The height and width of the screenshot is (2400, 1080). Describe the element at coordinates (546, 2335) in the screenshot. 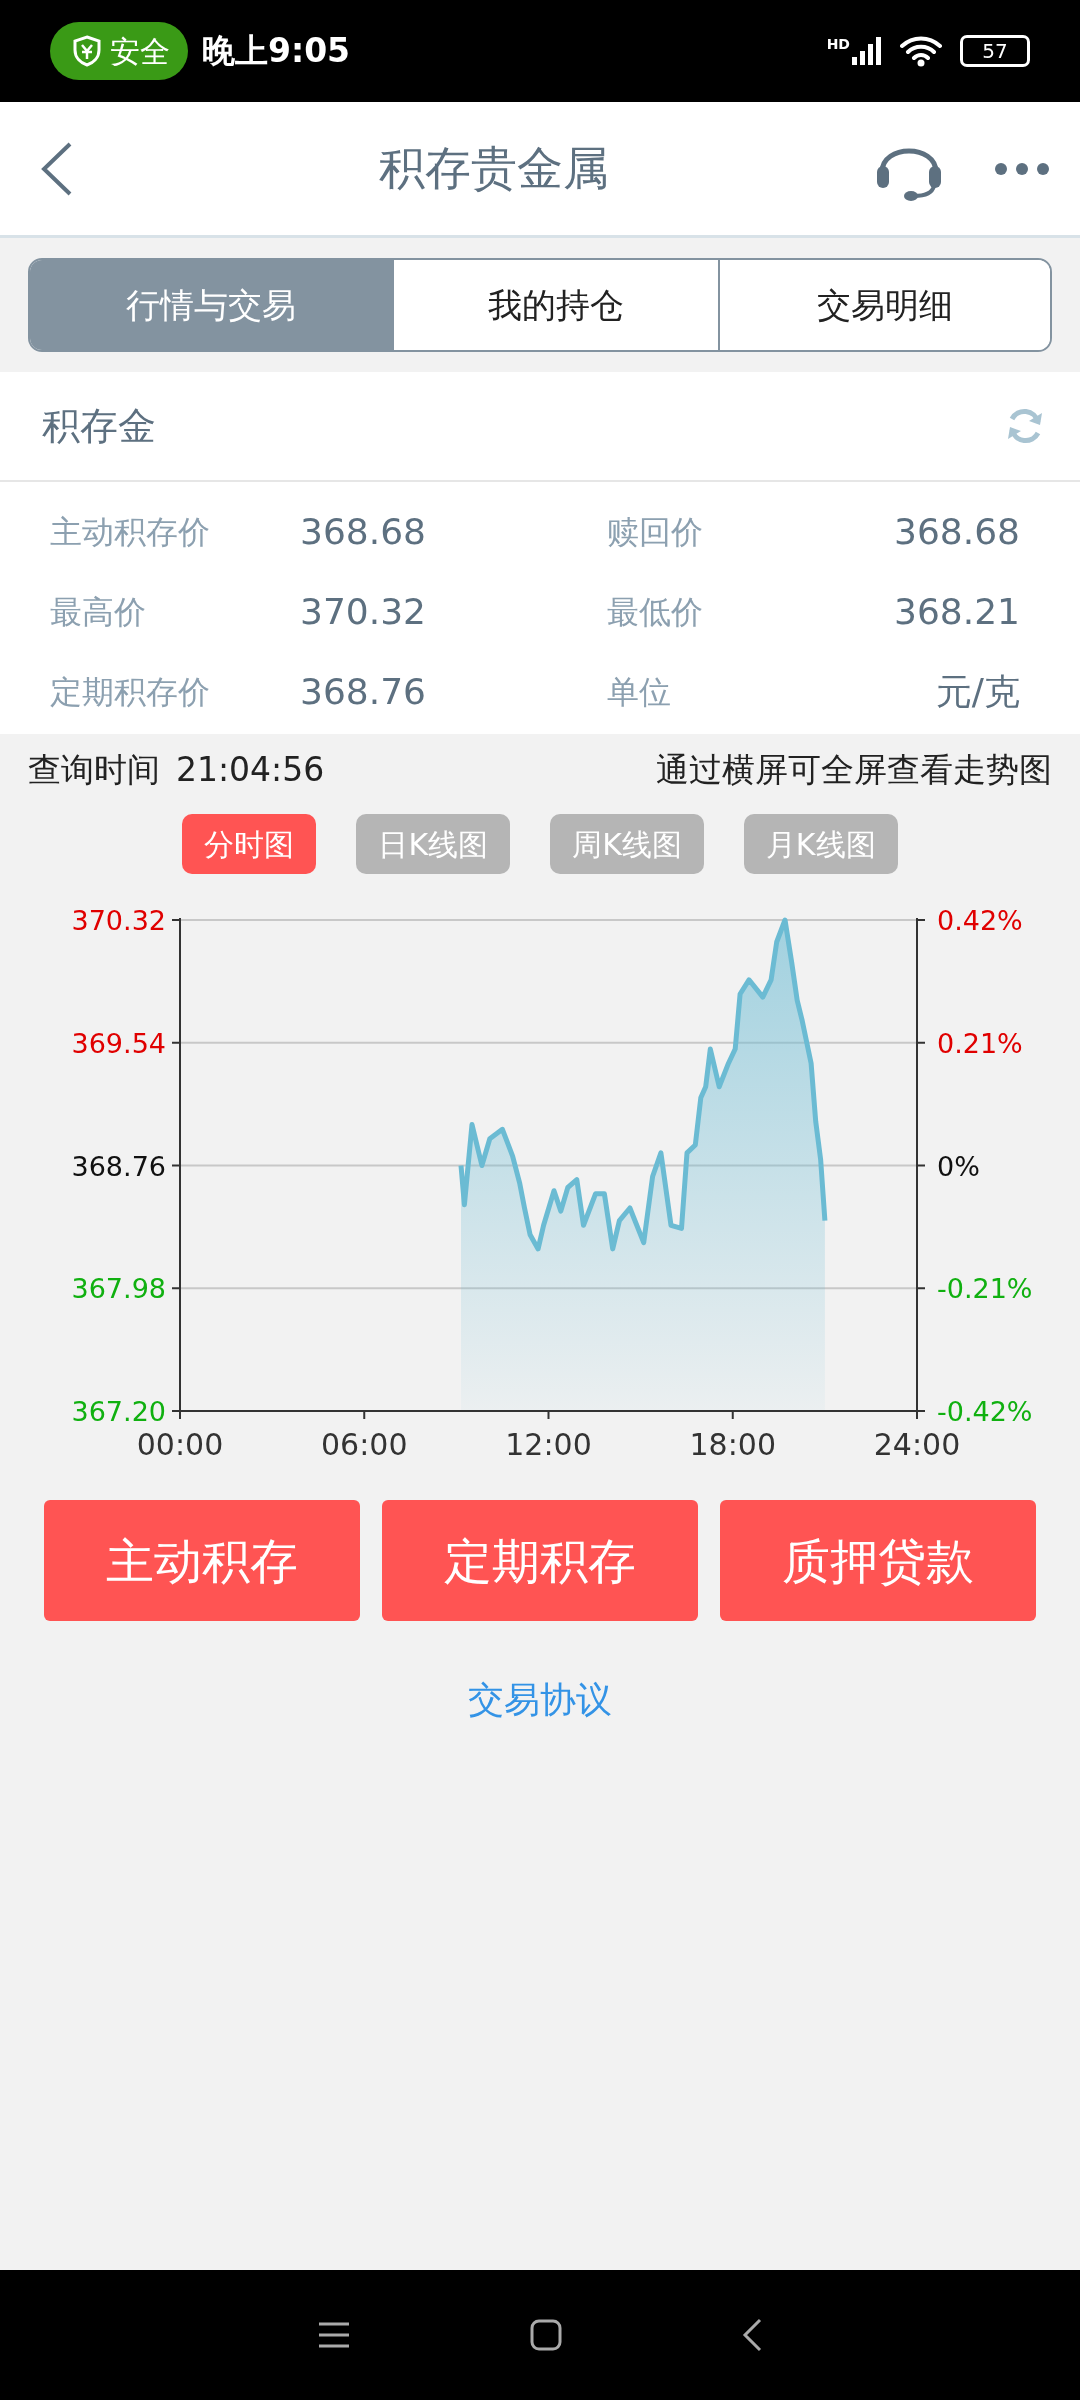

I see `home-icon` at that location.